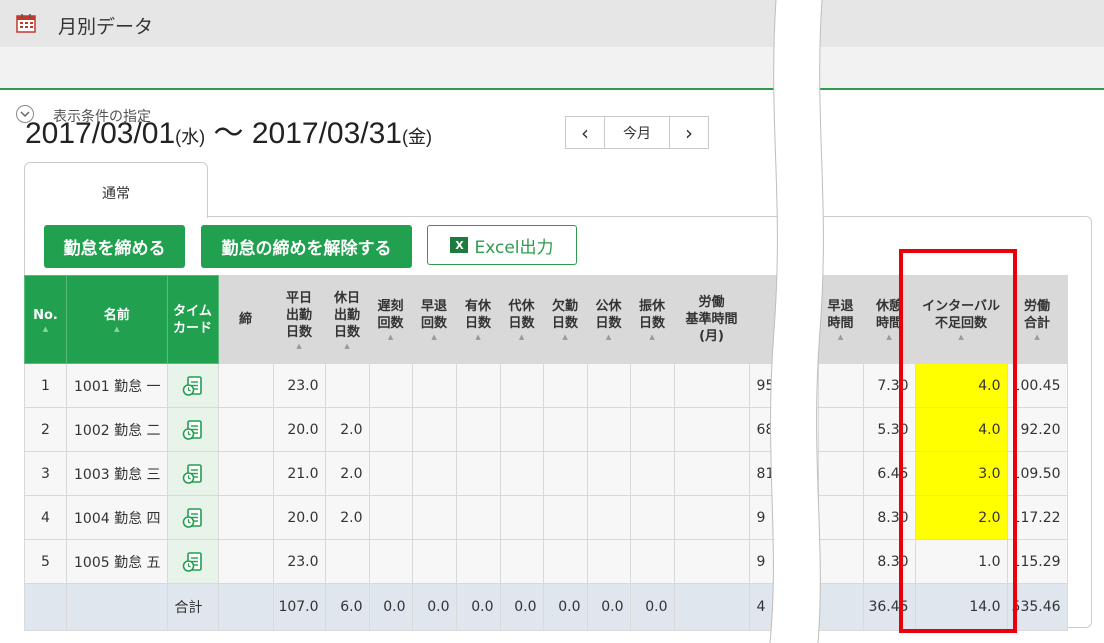 This screenshot has width=1104, height=643. I want to click on calendar-icon, so click(26, 23).